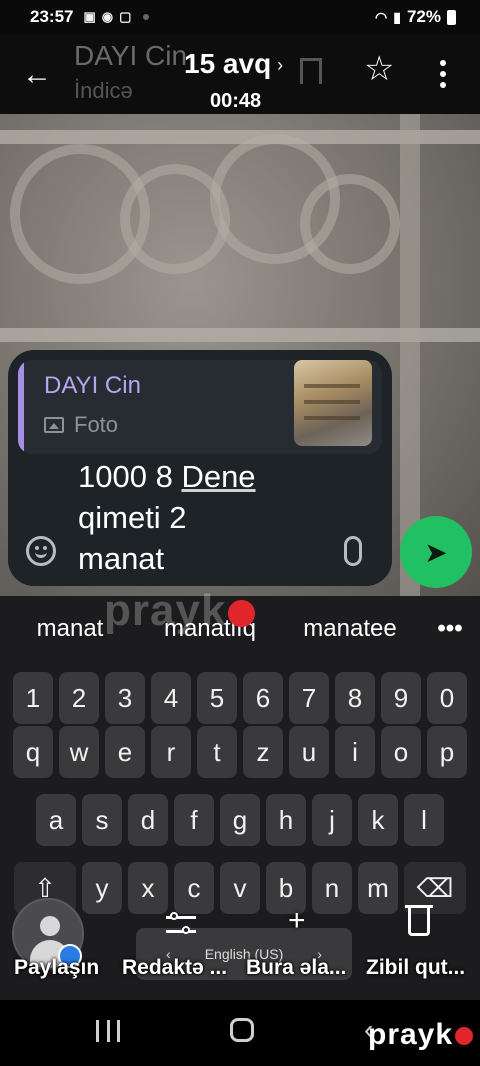 The width and height of the screenshot is (480, 1066). I want to click on bookmark-icon, so click(311, 71).